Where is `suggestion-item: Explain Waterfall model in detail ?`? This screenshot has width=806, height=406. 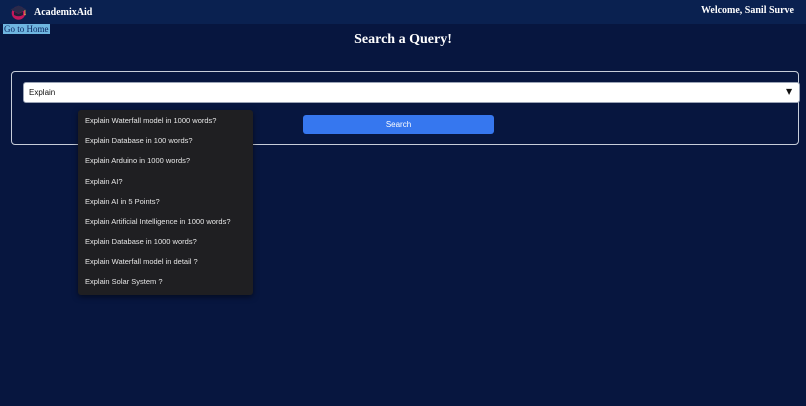 suggestion-item: Explain Waterfall model in detail ? is located at coordinates (141, 262).